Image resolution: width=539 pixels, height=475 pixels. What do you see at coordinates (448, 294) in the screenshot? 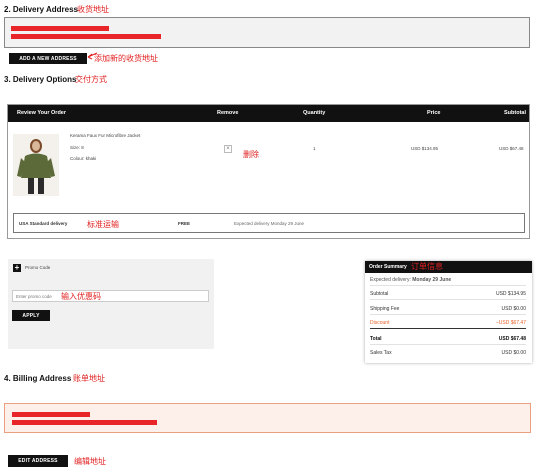
I see `summary-row-subtotal: Subtotal USD $134.95` at bounding box center [448, 294].